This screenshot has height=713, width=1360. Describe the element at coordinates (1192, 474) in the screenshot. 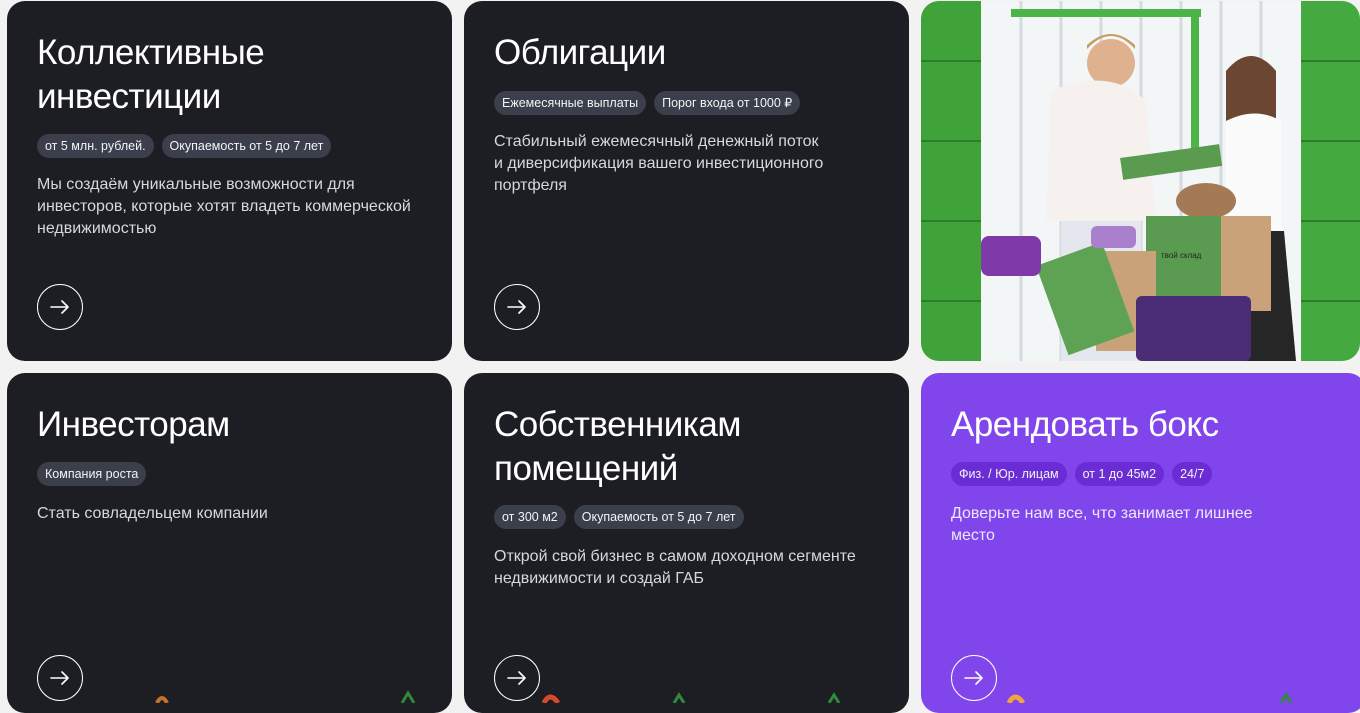

I see `tag-access-hours: 24/7` at that location.